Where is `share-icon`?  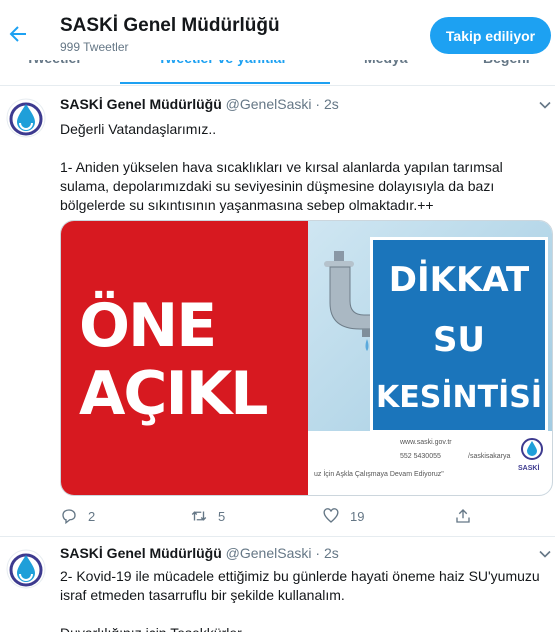
share-icon is located at coordinates (463, 516).